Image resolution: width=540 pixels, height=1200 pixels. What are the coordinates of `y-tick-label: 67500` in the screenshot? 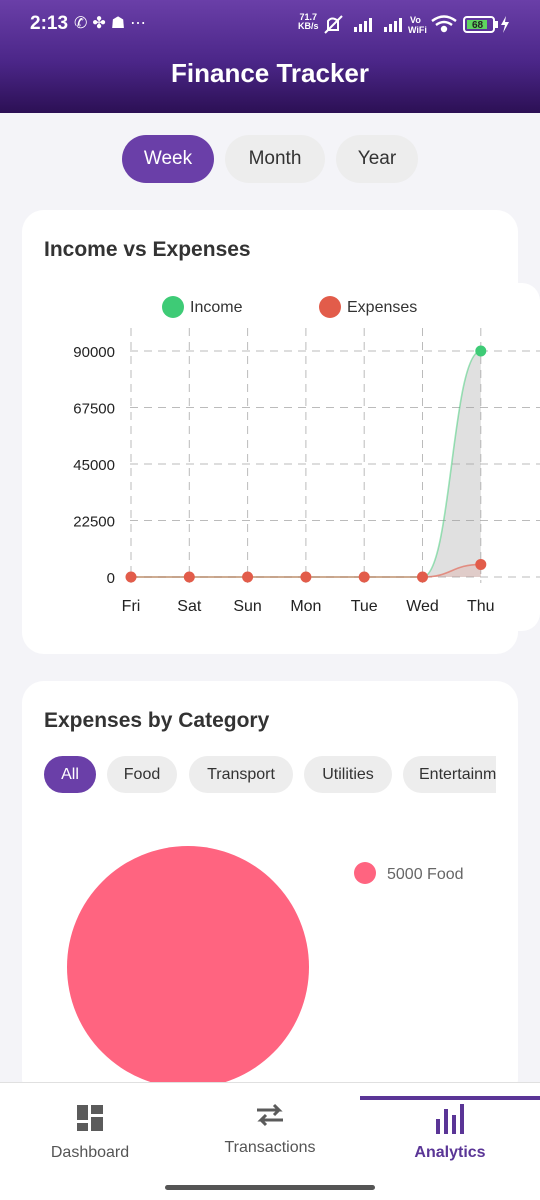 It's located at (94, 409).